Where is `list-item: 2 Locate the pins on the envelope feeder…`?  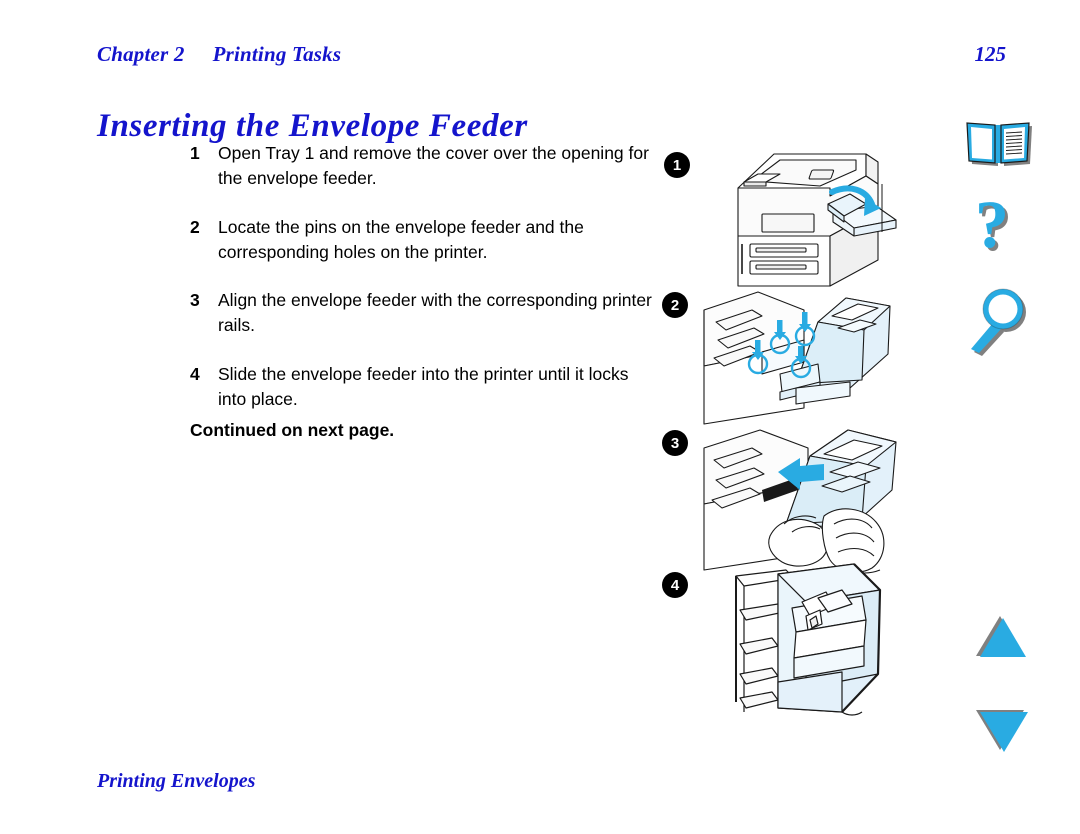
list-item: 2 Locate the pins on the envelope feeder… is located at coordinates (425, 240).